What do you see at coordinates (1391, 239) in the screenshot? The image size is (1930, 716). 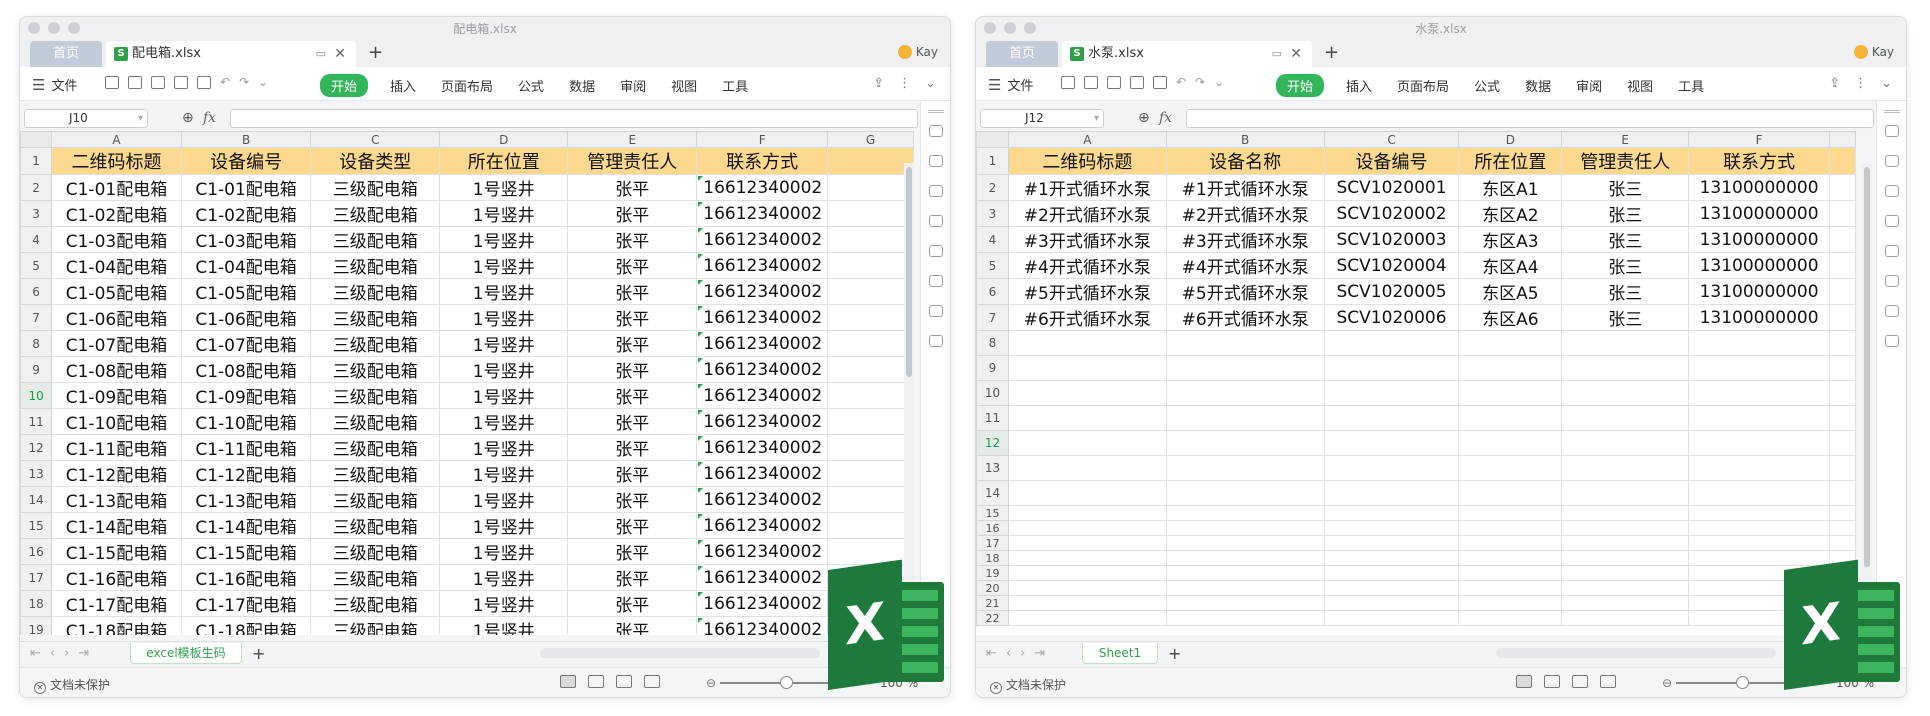 I see `table-cell: SCV1020003` at bounding box center [1391, 239].